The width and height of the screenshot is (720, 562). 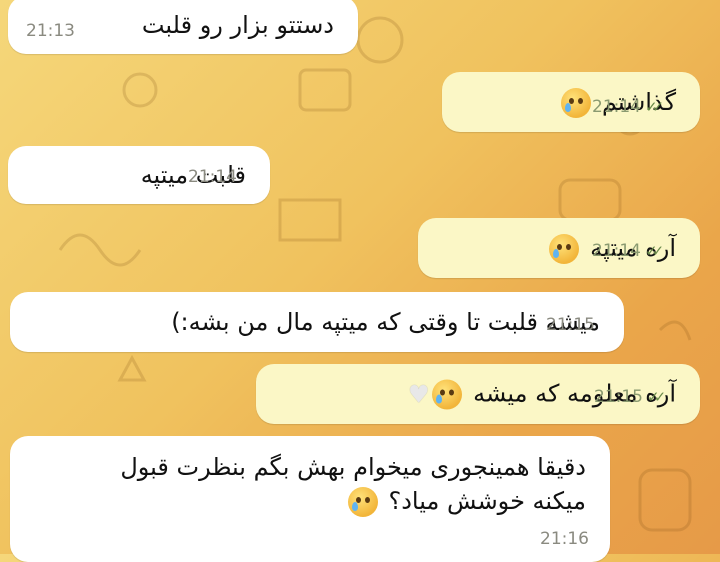 What do you see at coordinates (385, 322) in the screenshot?
I see `message-text: میشه قلبت تا وقتی که میتپه مال من بشه:)` at bounding box center [385, 322].